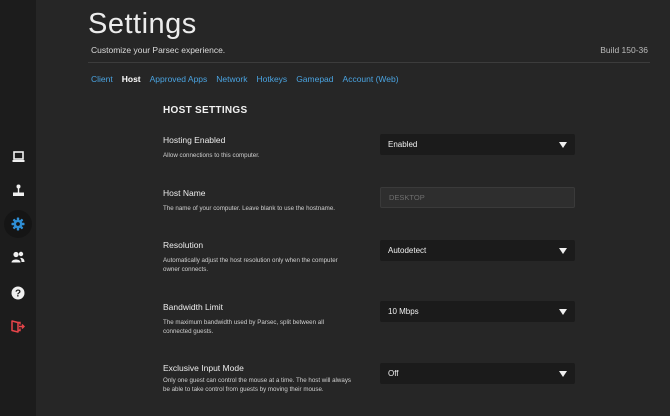 This screenshot has width=670, height=416. What do you see at coordinates (477, 373) in the screenshot?
I see `exclusive-input-mode-select: Off` at bounding box center [477, 373].